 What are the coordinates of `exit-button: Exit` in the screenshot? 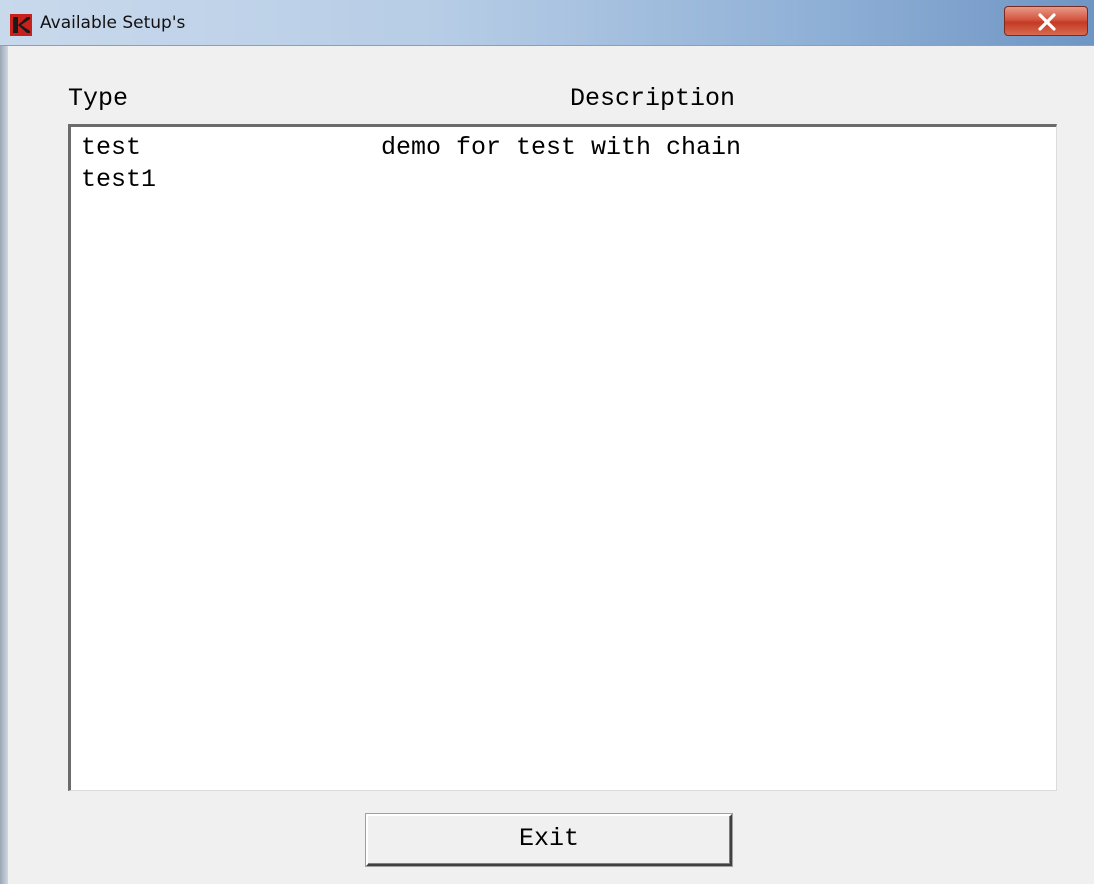 It's located at (549, 840).